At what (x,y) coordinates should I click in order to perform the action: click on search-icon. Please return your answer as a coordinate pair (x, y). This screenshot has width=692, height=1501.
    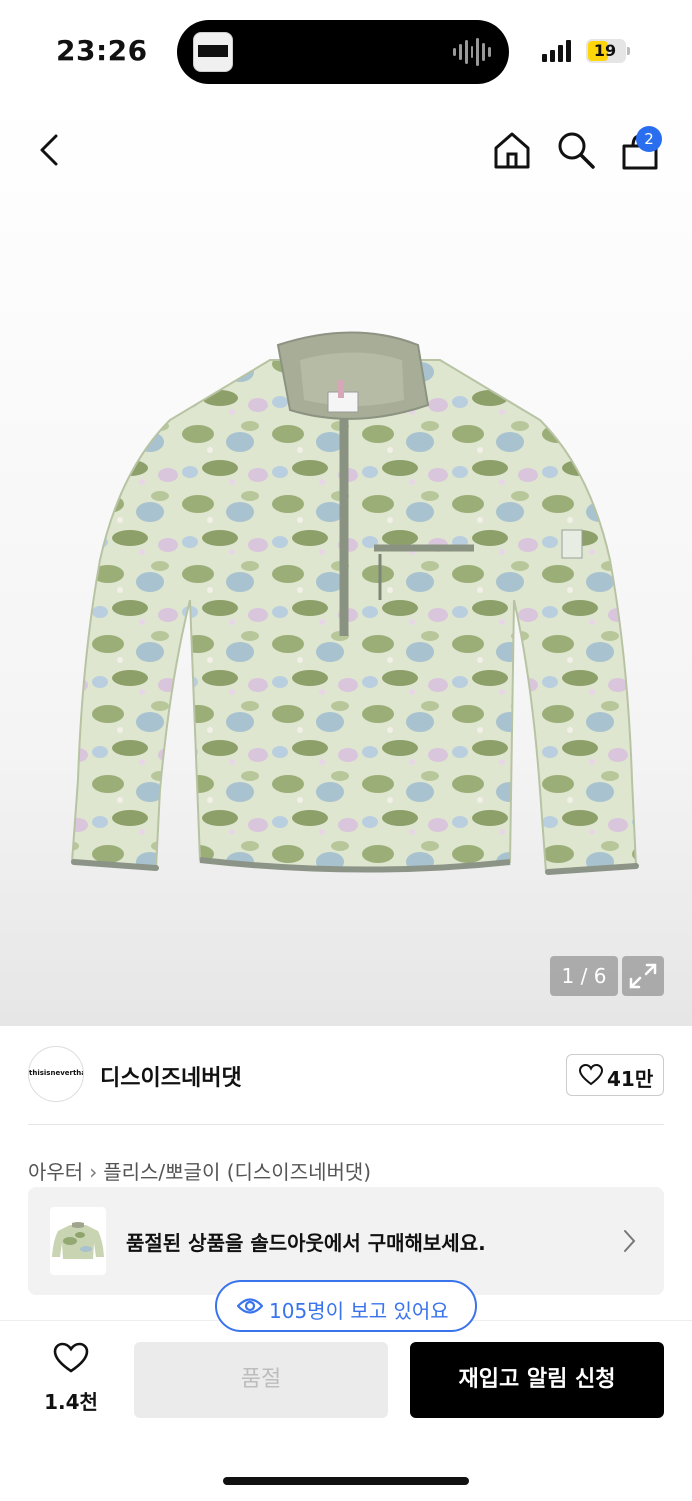
    Looking at the image, I should click on (576, 150).